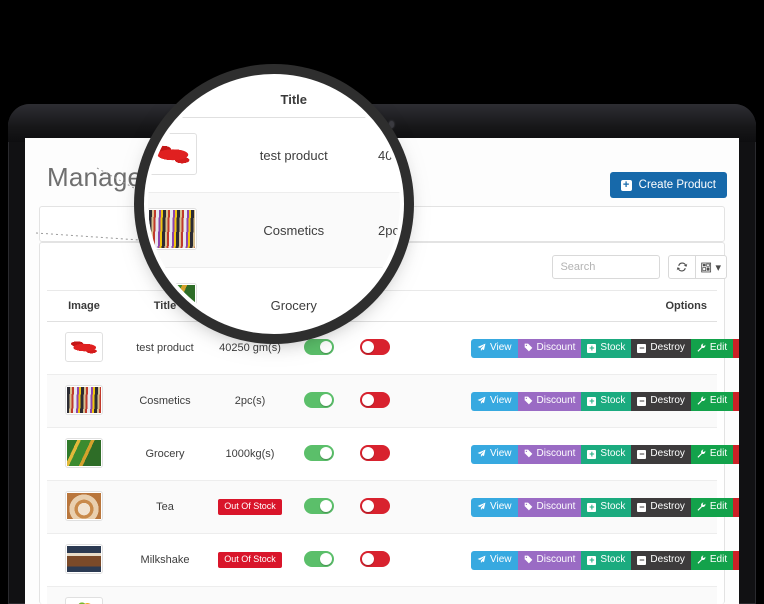  What do you see at coordinates (84, 400) in the screenshot?
I see `cosmetics-thumbnail` at bounding box center [84, 400].